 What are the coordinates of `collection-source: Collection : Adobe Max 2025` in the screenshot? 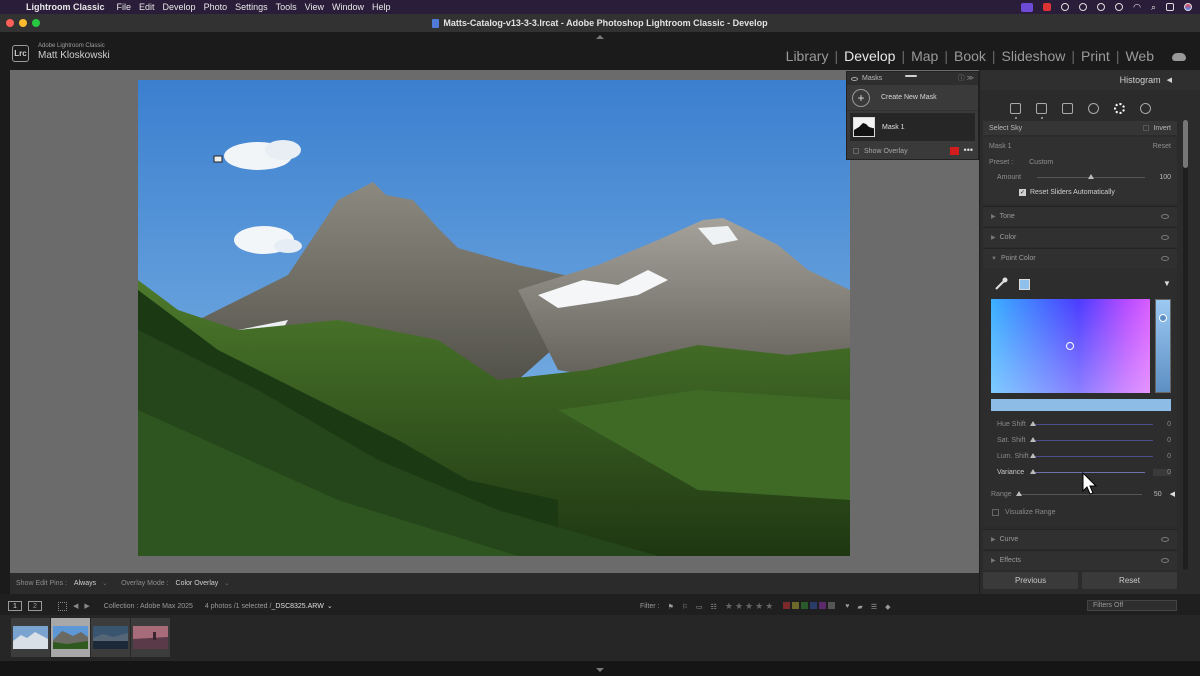 It's located at (148, 606).